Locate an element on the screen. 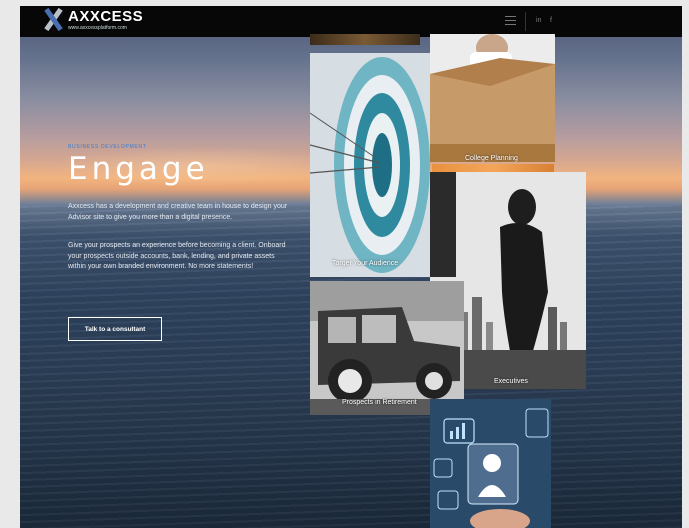 This screenshot has width=689, height=528. vintage-car-image is located at coordinates (387, 348).